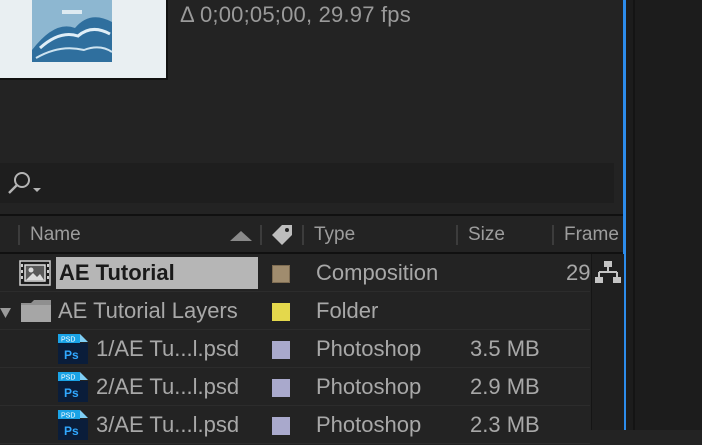 The width and height of the screenshot is (702, 445). I want to click on adjacent-panel, so click(664, 215).